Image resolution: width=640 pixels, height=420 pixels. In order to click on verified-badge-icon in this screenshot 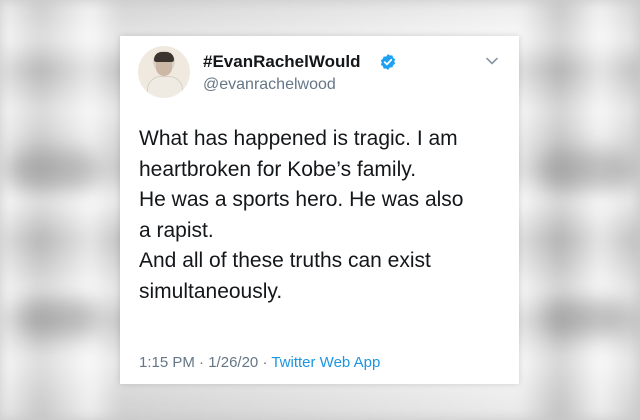, I will do `click(388, 62)`.